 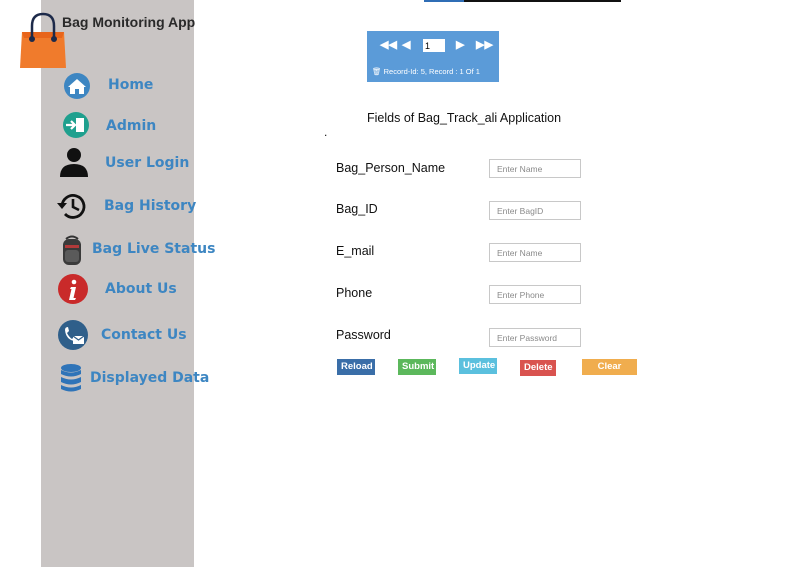 What do you see at coordinates (535, 252) in the screenshot?
I see `email-input` at bounding box center [535, 252].